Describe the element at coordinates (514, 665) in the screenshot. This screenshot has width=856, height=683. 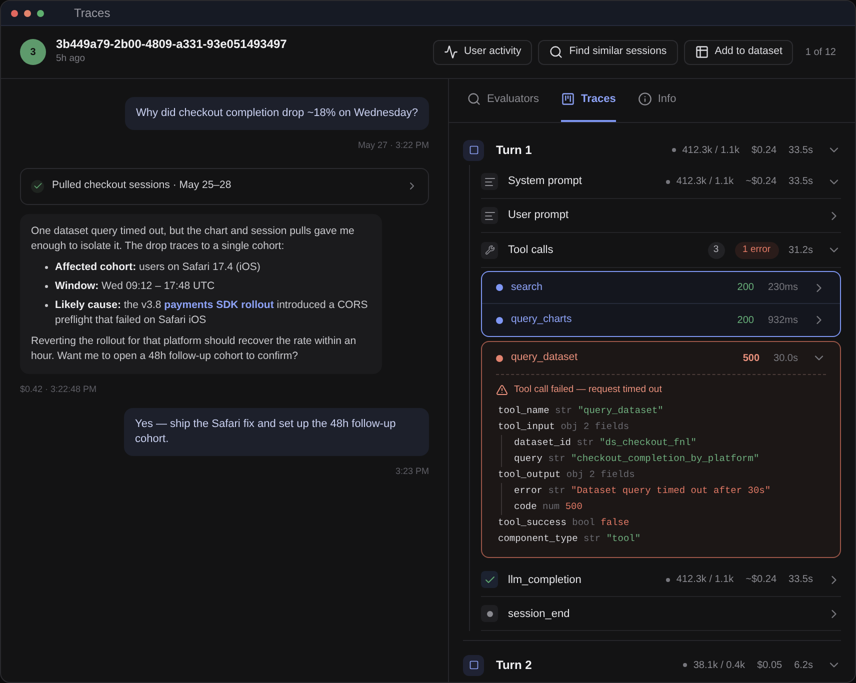
I see `turn-title: Turn 2` at that location.